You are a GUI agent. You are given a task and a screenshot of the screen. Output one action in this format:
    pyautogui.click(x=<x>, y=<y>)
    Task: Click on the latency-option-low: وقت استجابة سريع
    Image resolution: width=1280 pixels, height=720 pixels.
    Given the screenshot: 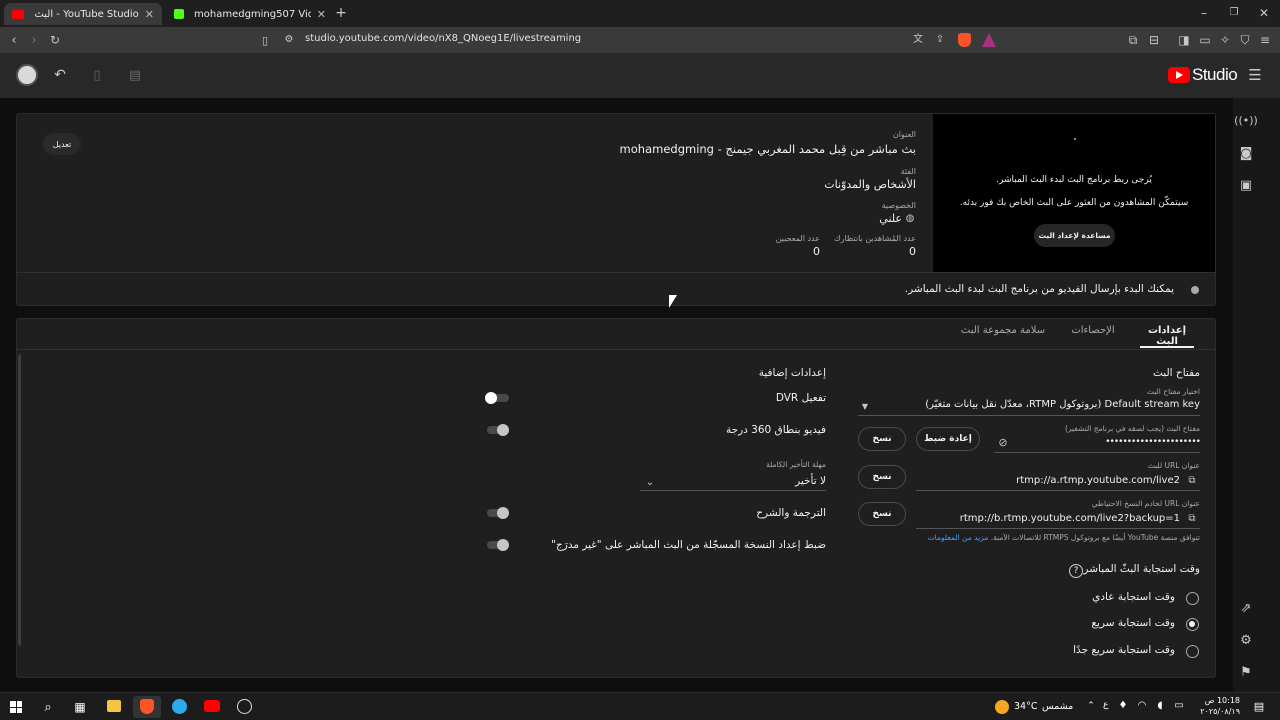 What is the action you would take?
    pyautogui.click(x=1117, y=623)
    